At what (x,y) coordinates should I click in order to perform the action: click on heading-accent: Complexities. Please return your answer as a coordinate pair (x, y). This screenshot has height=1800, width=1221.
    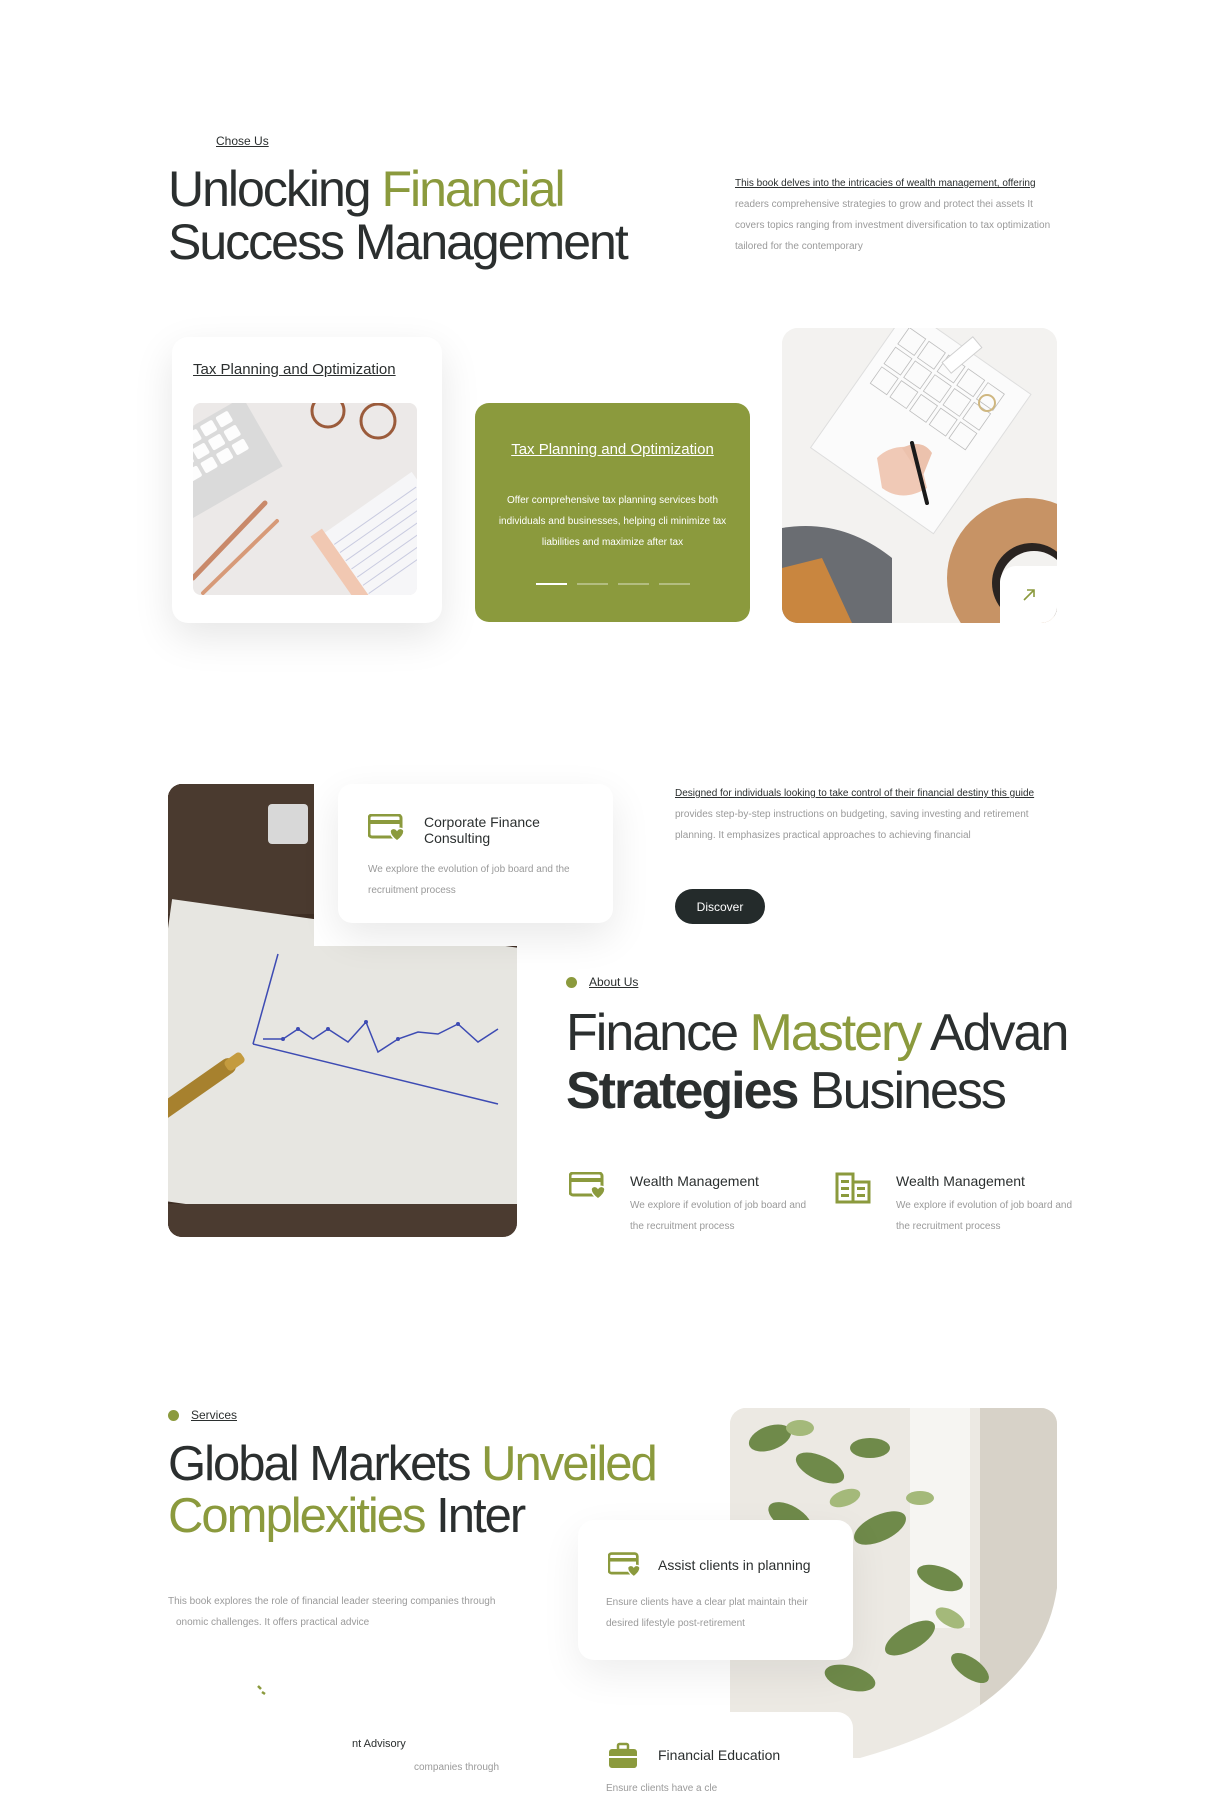
    Looking at the image, I should click on (297, 1516).